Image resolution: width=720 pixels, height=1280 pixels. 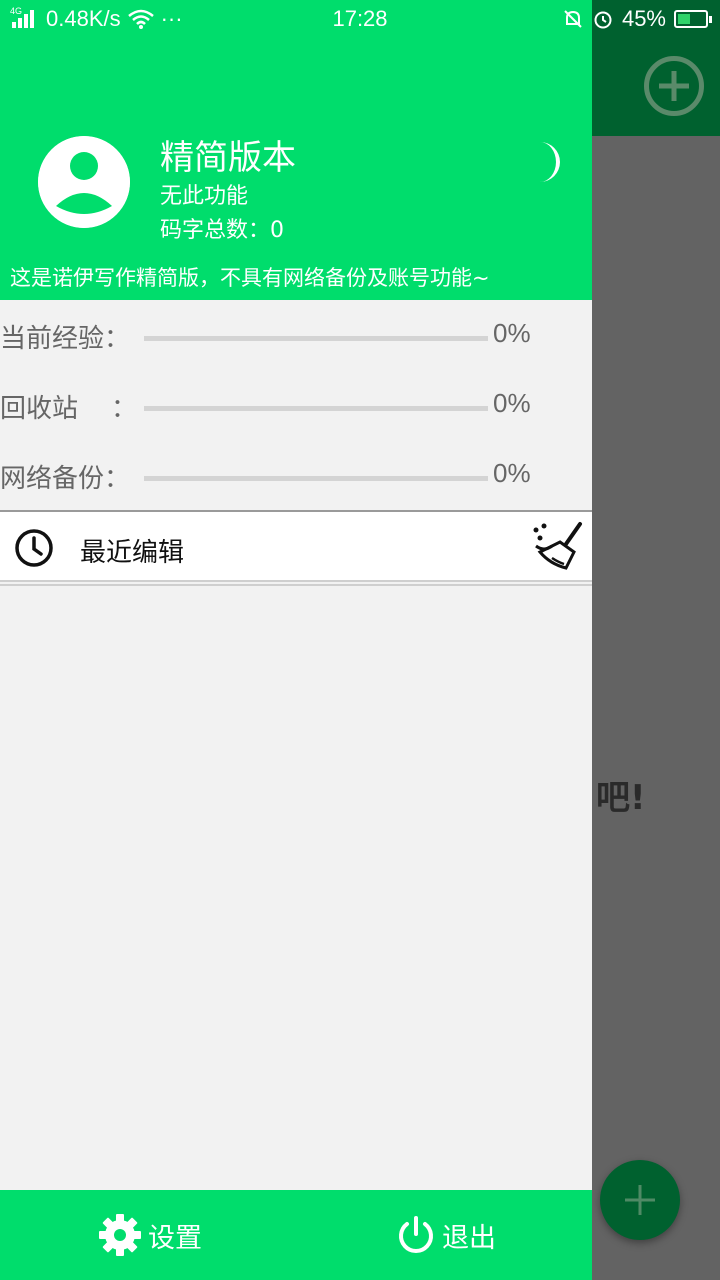 What do you see at coordinates (69, 409) in the screenshot?
I see `stat-label: 回收站 ：` at bounding box center [69, 409].